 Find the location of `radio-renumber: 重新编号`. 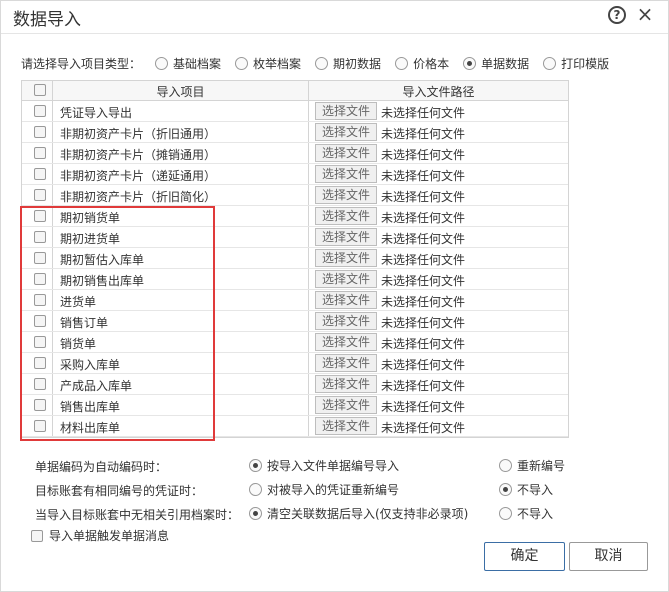

radio-renumber: 重新编号 is located at coordinates (532, 465).